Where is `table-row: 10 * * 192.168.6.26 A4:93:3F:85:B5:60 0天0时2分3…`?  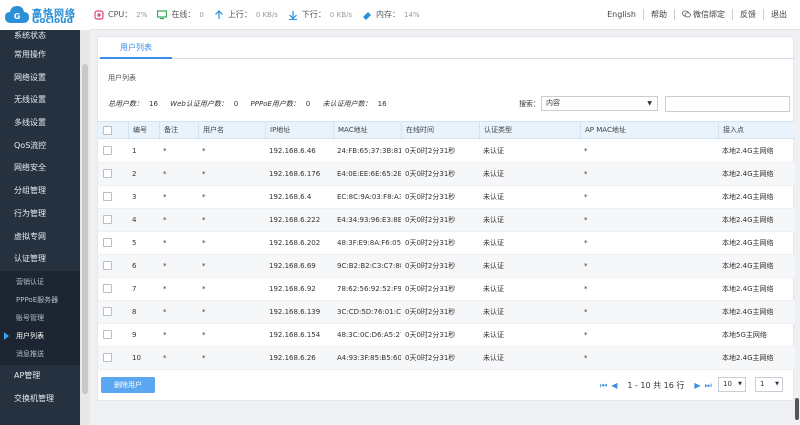 table-row: 10 * * 192.168.6.26 A4:93:3F:85:B5:60 0天0时2分3… is located at coordinates (446, 358).